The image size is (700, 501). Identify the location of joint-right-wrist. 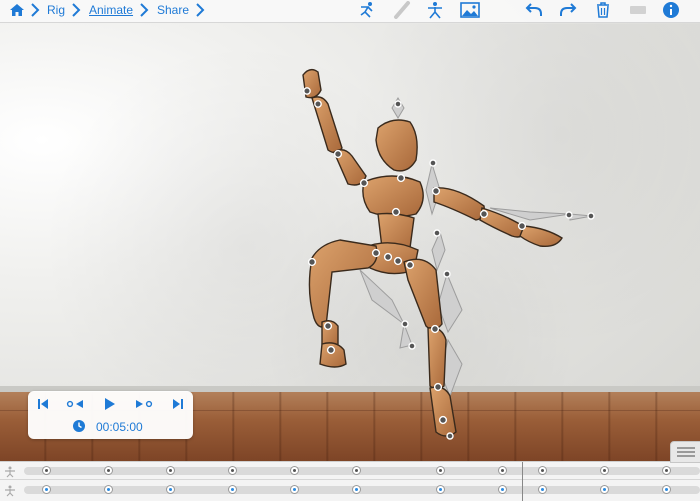
(522, 226).